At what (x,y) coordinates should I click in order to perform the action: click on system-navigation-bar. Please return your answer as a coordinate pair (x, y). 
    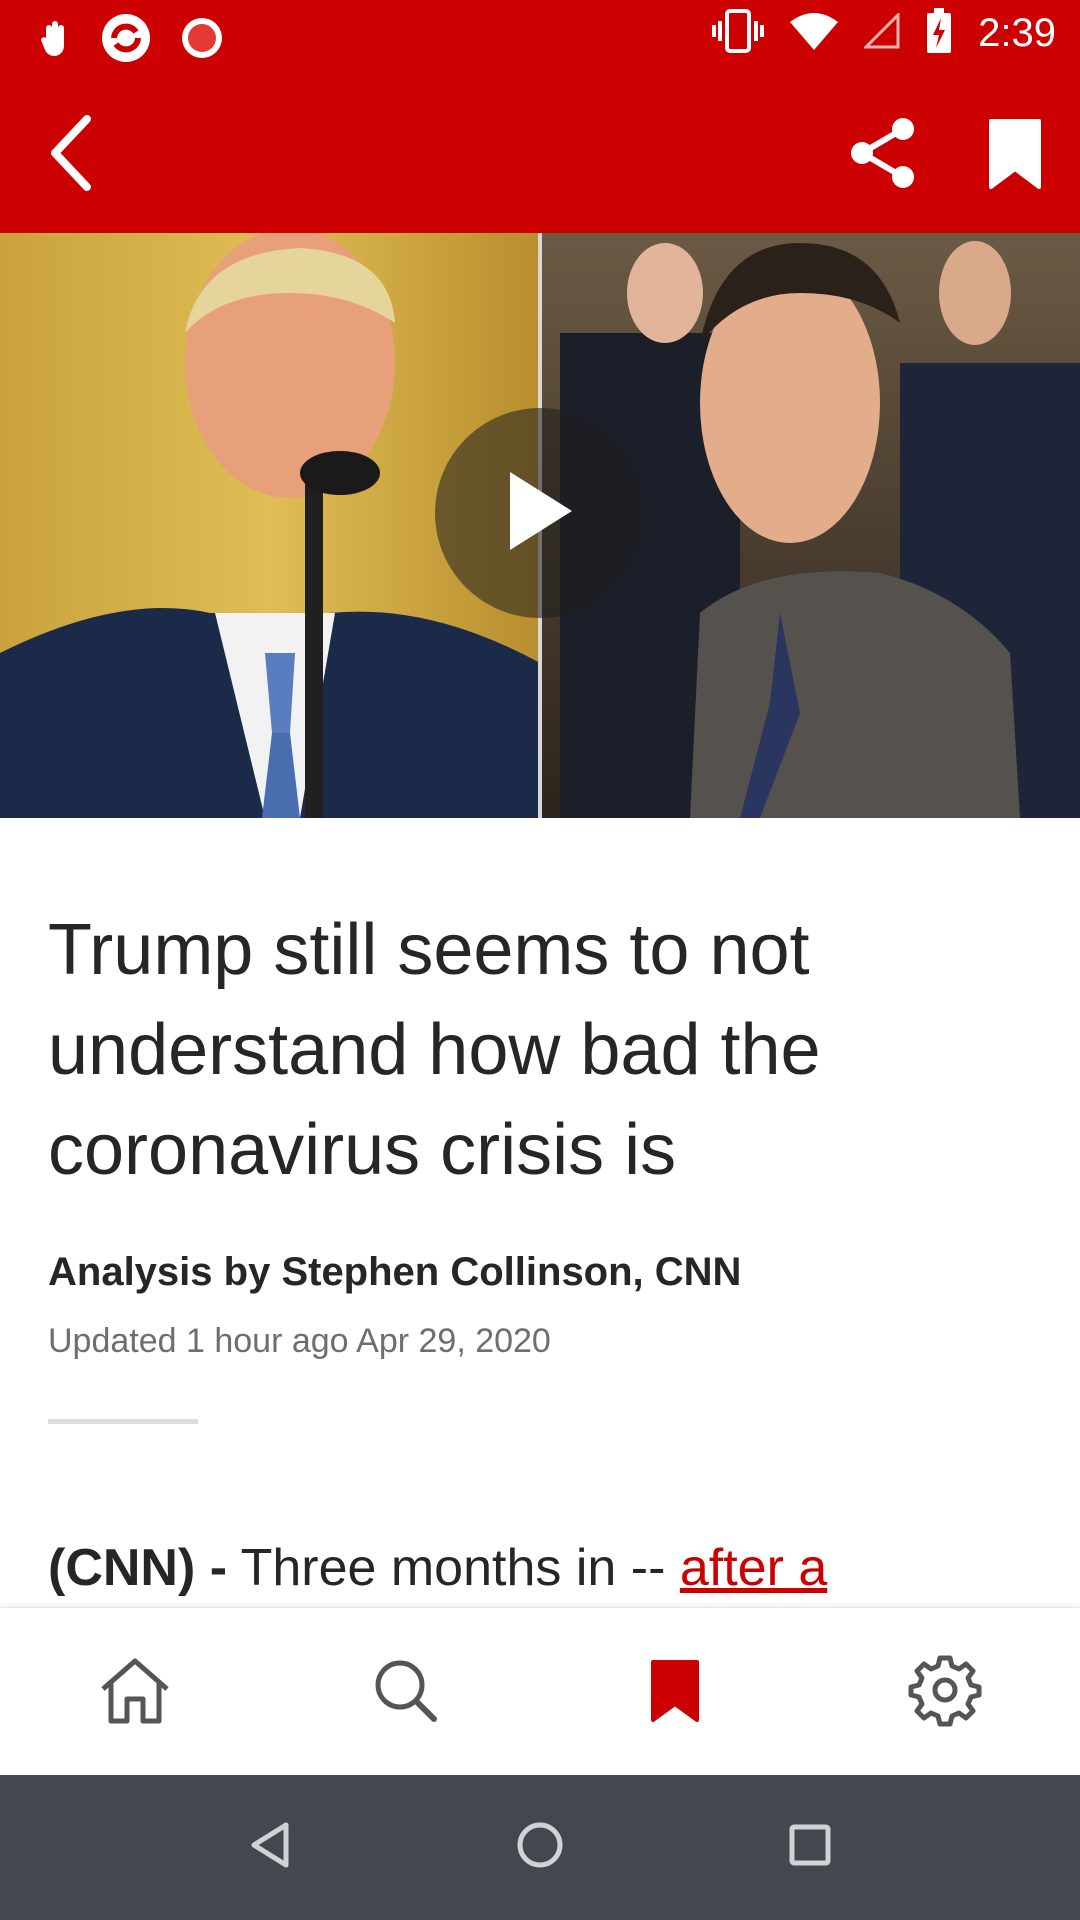
    Looking at the image, I should click on (540, 1847).